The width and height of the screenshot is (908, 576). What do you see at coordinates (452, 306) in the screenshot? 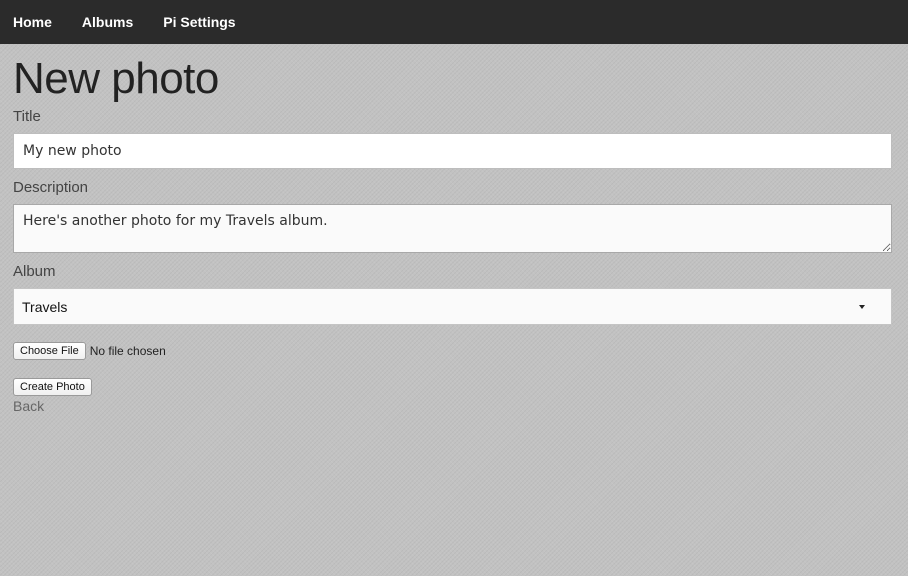
I see `album-select: Travels` at bounding box center [452, 306].